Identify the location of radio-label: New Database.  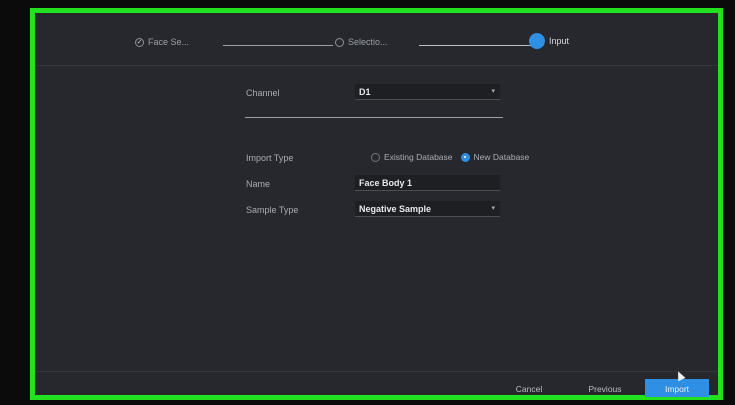
(501, 157).